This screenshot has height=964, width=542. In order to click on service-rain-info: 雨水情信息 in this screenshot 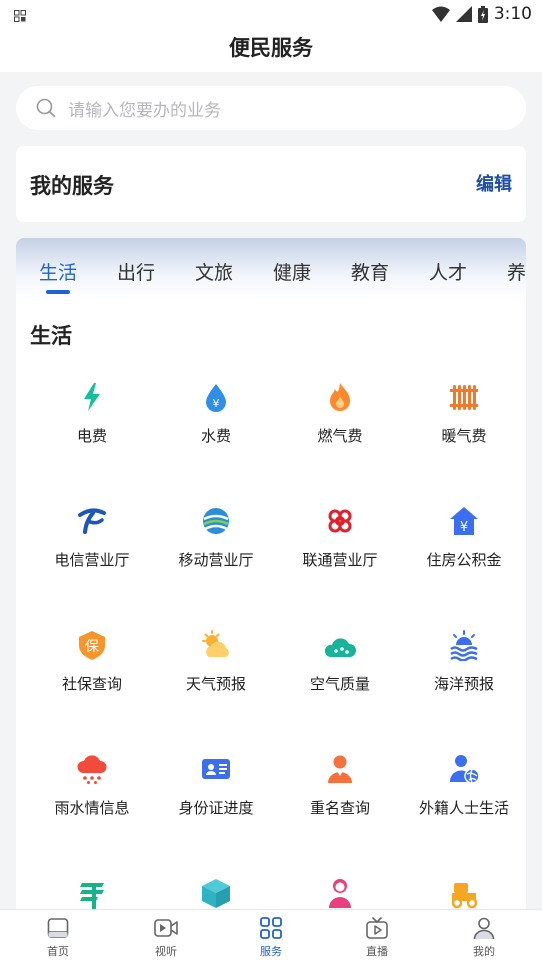, I will do `click(92, 785)`.